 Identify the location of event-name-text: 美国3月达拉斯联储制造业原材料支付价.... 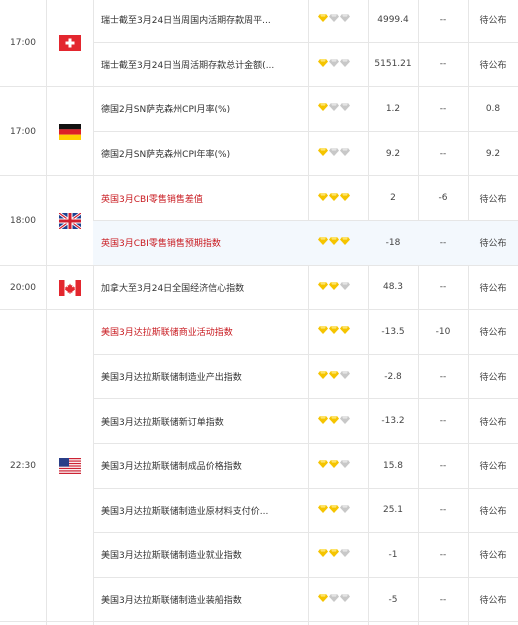
(185, 511).